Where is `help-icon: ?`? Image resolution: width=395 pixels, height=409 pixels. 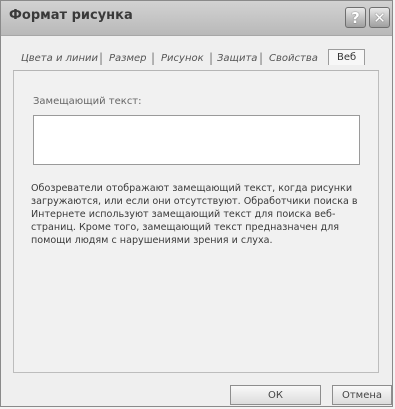
help-icon: ? is located at coordinates (355, 18).